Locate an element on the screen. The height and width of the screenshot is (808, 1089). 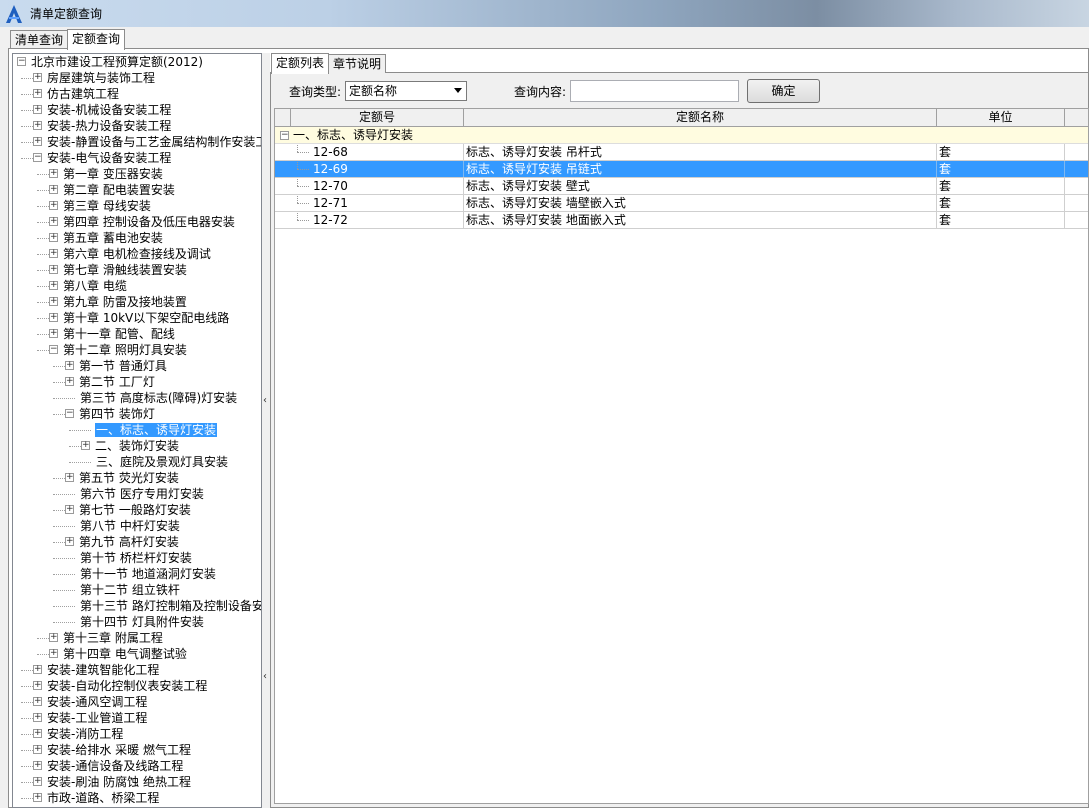
tree-item: + 安装-通风空调工程 is located at coordinates (90, 702).